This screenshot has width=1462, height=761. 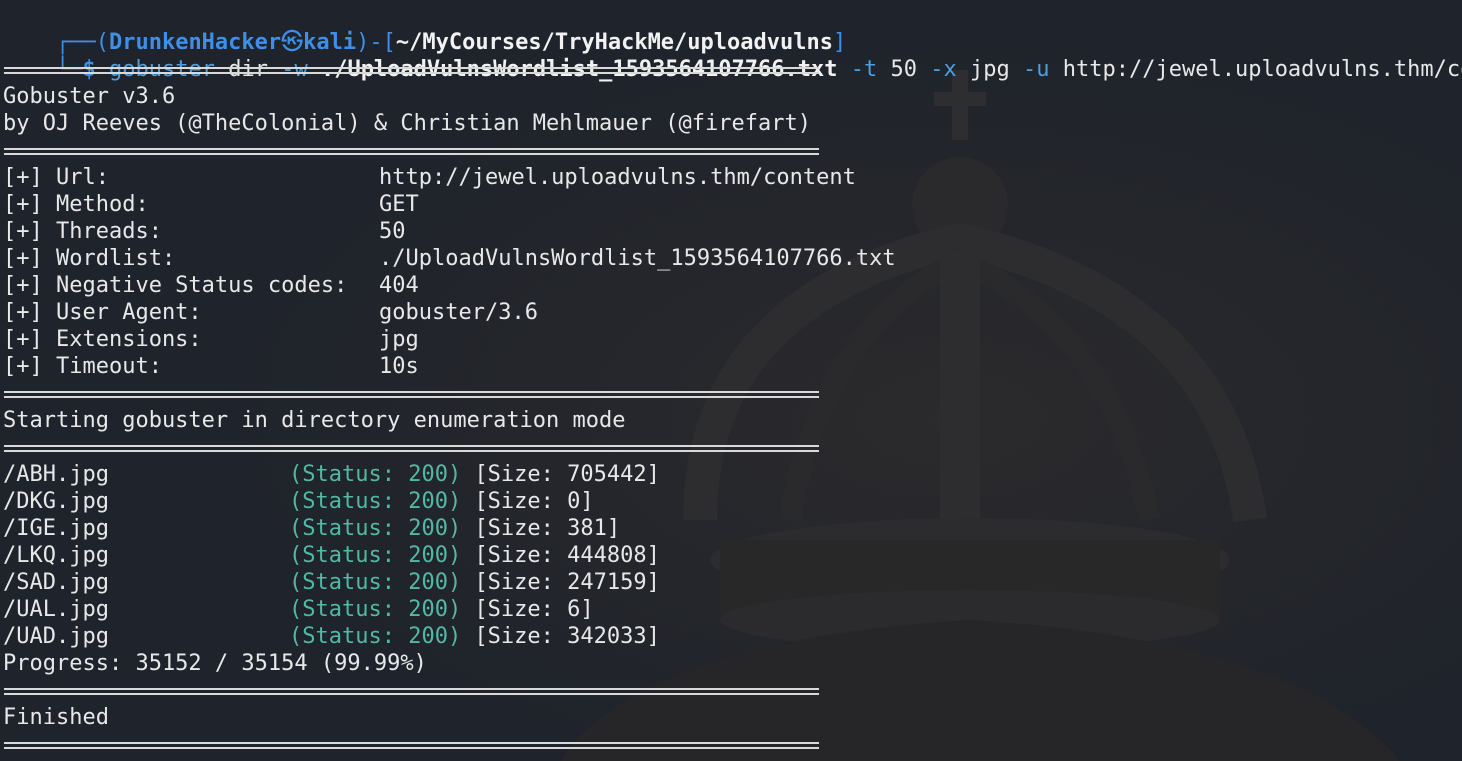 What do you see at coordinates (399, 366) in the screenshot?
I see `config-value: 10s` at bounding box center [399, 366].